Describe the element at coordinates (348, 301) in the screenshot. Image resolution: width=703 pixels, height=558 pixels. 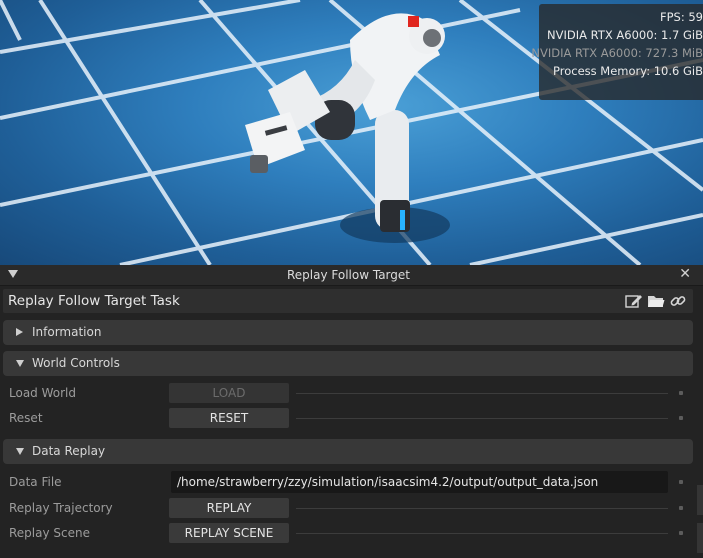
I see `task-header: Replay Follow Target Task` at that location.